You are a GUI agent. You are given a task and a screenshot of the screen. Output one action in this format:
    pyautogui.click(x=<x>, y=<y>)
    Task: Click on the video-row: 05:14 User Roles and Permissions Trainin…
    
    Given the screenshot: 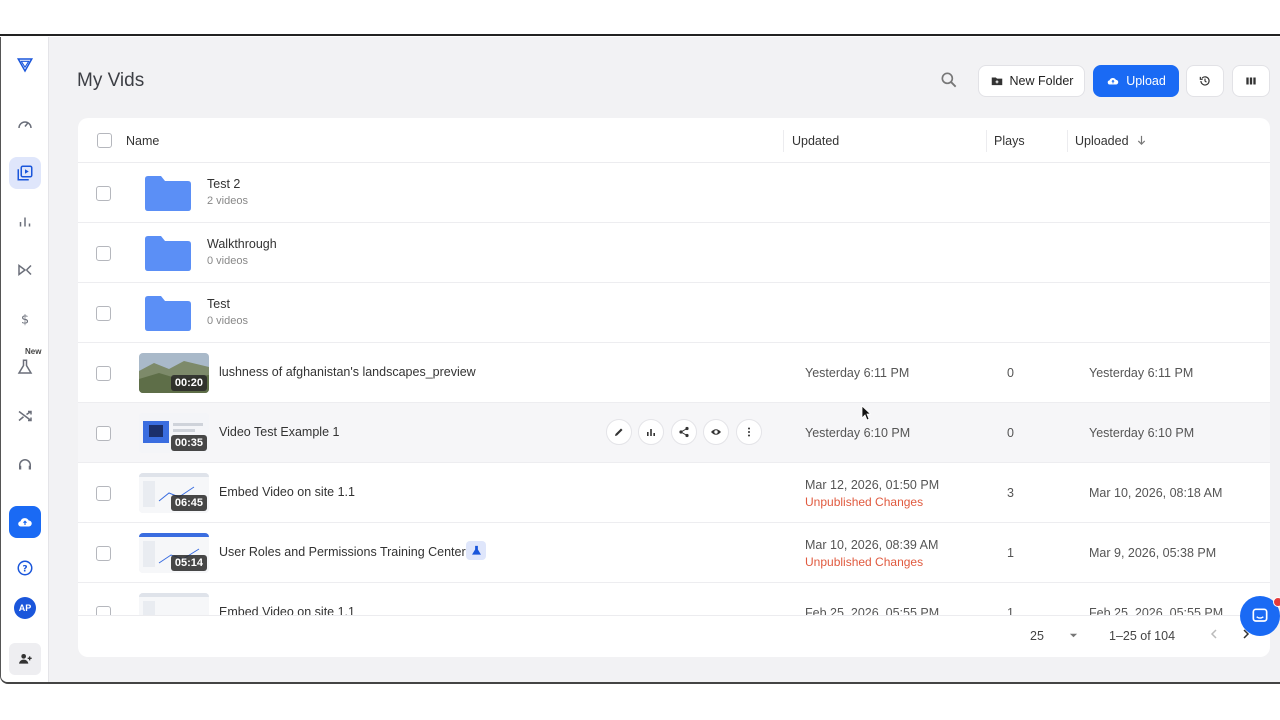 What is the action you would take?
    pyautogui.click(x=674, y=553)
    